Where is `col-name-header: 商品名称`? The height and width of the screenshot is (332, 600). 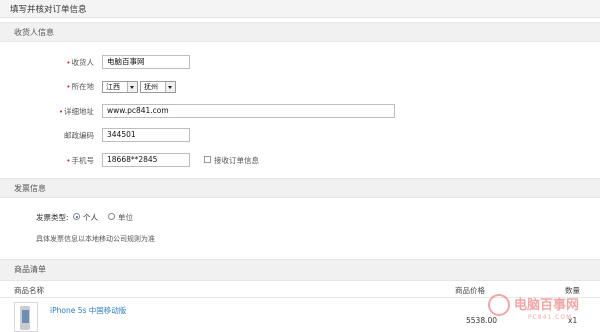
col-name-header: 商品名称 is located at coordinates (29, 290).